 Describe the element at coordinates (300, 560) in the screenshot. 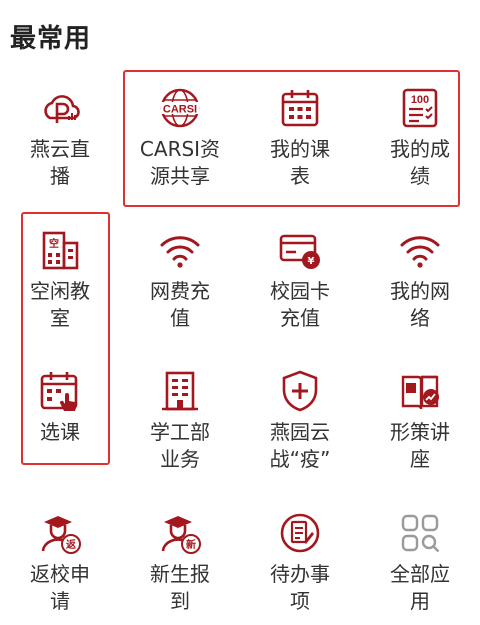

I see `app-tile: 待办事 项` at that location.